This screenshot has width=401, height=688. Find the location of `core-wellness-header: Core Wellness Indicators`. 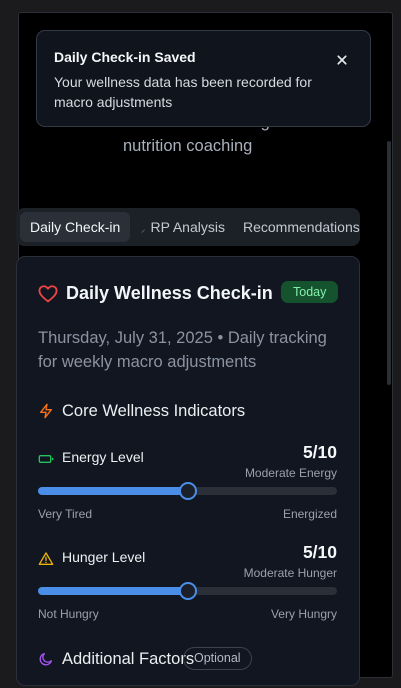

core-wellness-header: Core Wellness Indicators is located at coordinates (188, 411).